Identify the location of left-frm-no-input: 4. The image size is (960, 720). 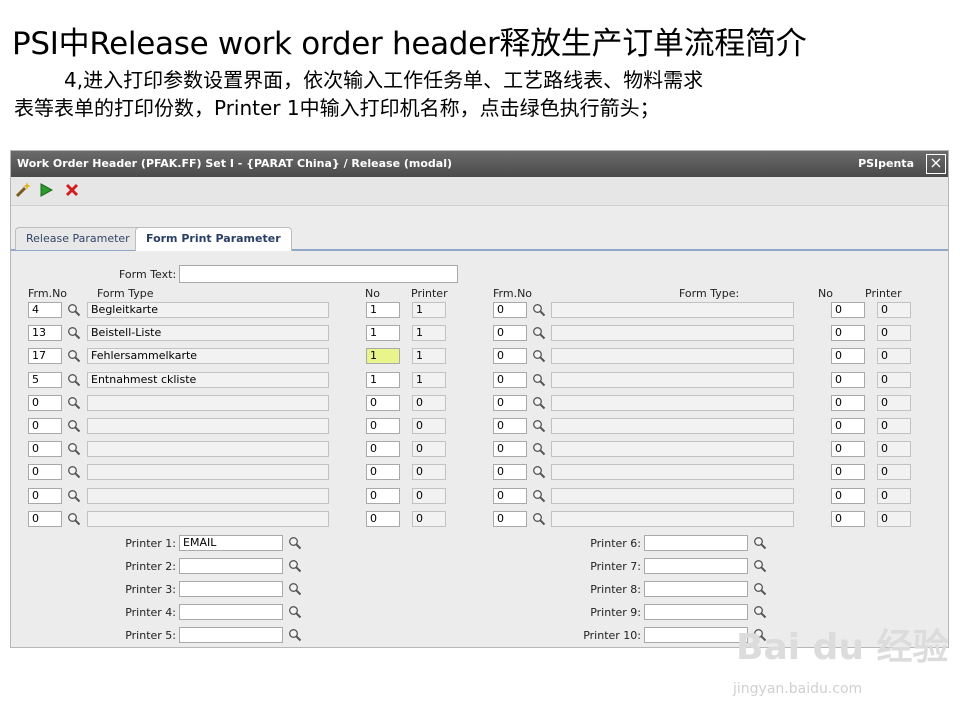
(45, 310).